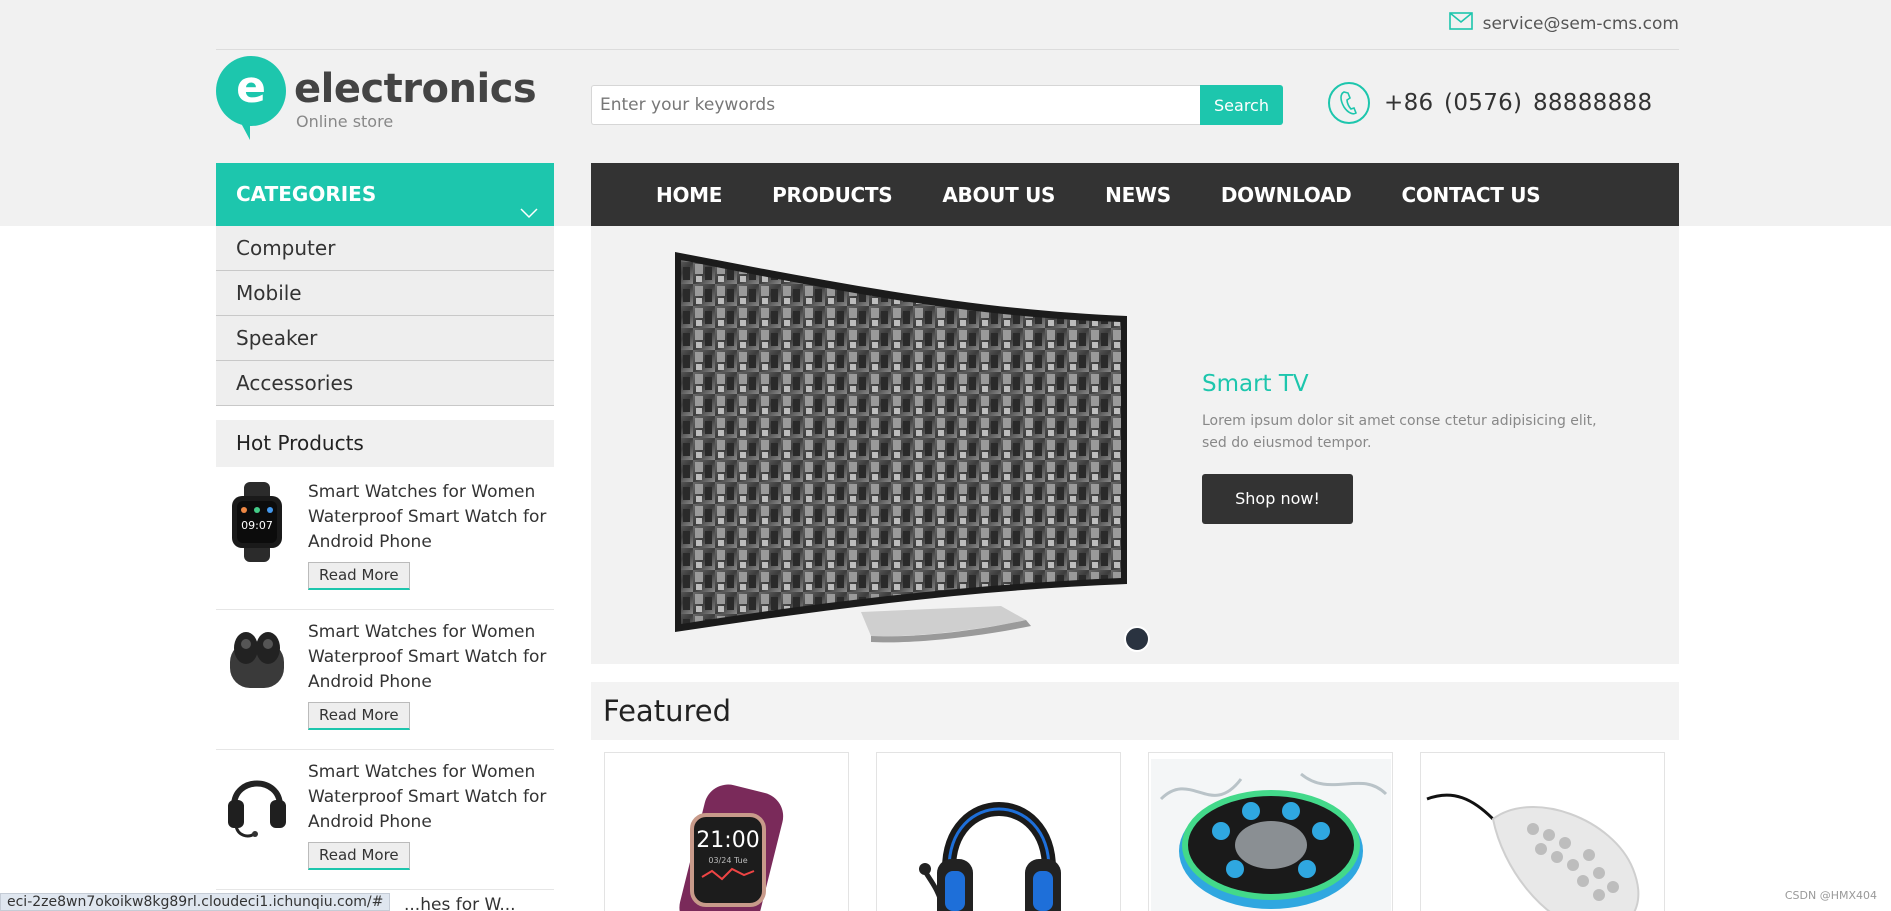 This screenshot has width=1891, height=911. Describe the element at coordinates (1255, 384) in the screenshot. I see `slide-title: Smart TV` at that location.